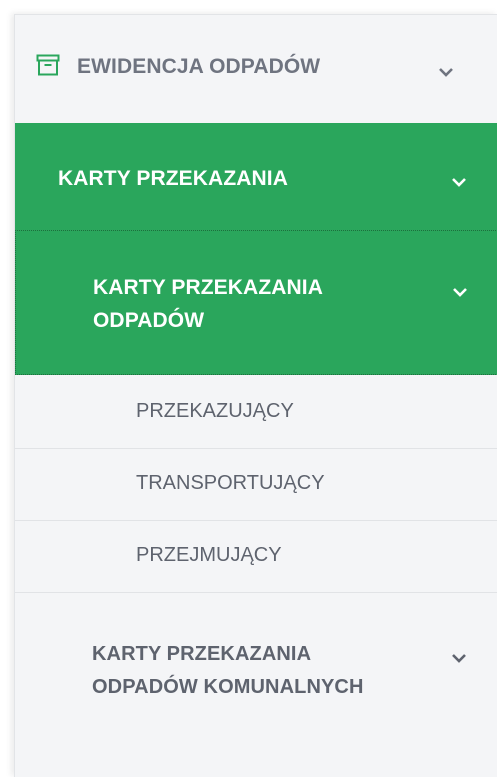 This screenshot has height=777, width=497. Describe the element at coordinates (228, 670) in the screenshot. I see `menu-item-label: KARTY PRZEKAZANIA ODPADÓW KOMUNALNYCH` at that location.